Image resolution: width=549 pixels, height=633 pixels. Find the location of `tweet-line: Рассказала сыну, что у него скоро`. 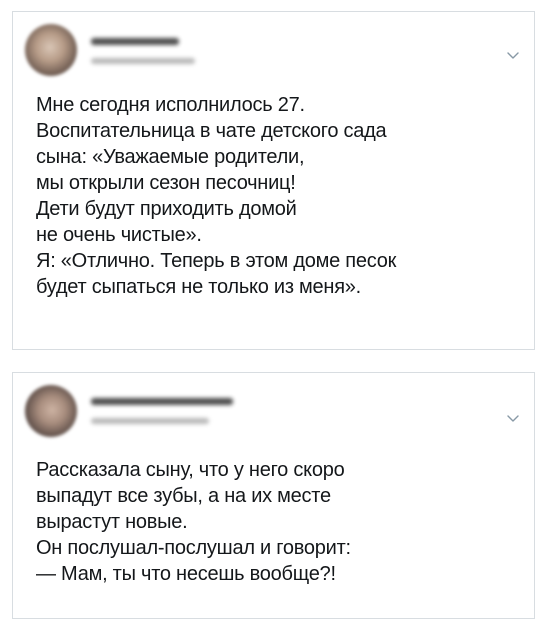

tweet-line: Рассказала сыну, что у него скоро is located at coordinates (190, 470).